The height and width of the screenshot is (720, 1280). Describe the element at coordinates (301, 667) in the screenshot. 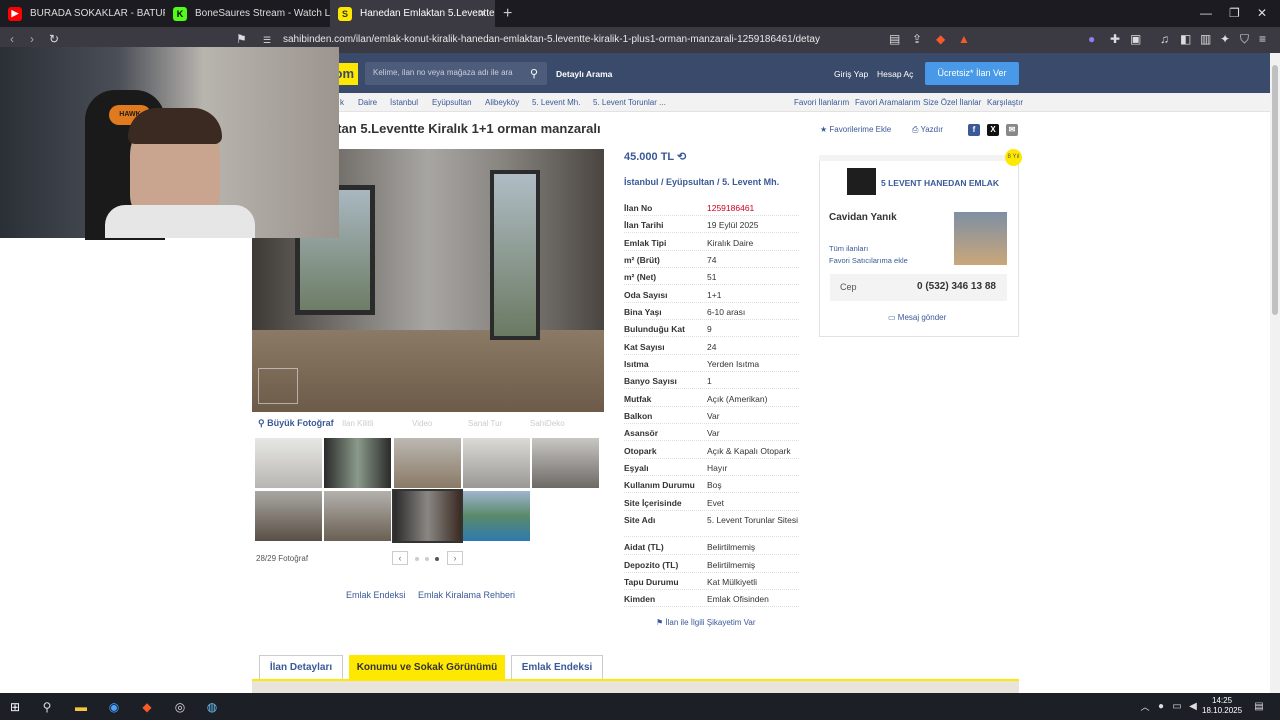

I see `tab-listing-details: İlan Detayları` at that location.